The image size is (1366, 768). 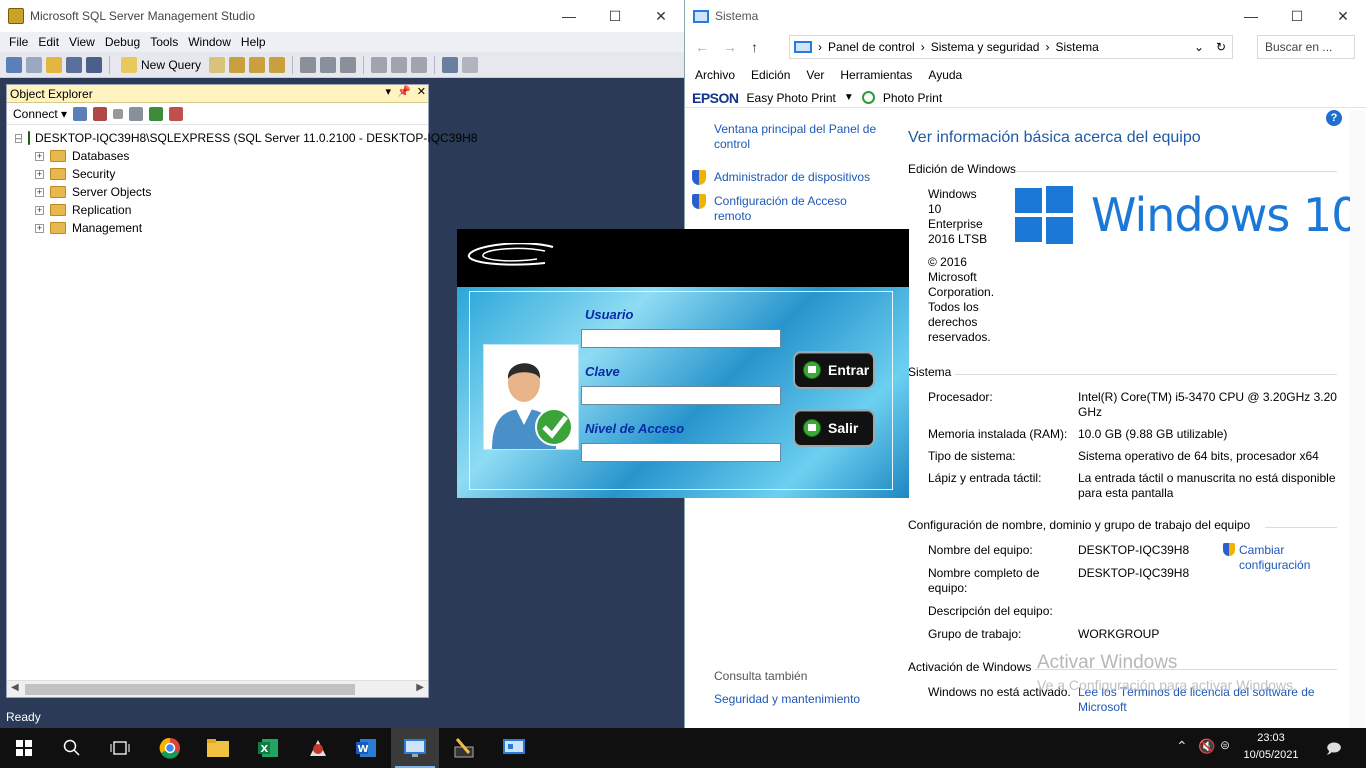 I want to click on new-query-button: New Query, so click(x=161, y=64).